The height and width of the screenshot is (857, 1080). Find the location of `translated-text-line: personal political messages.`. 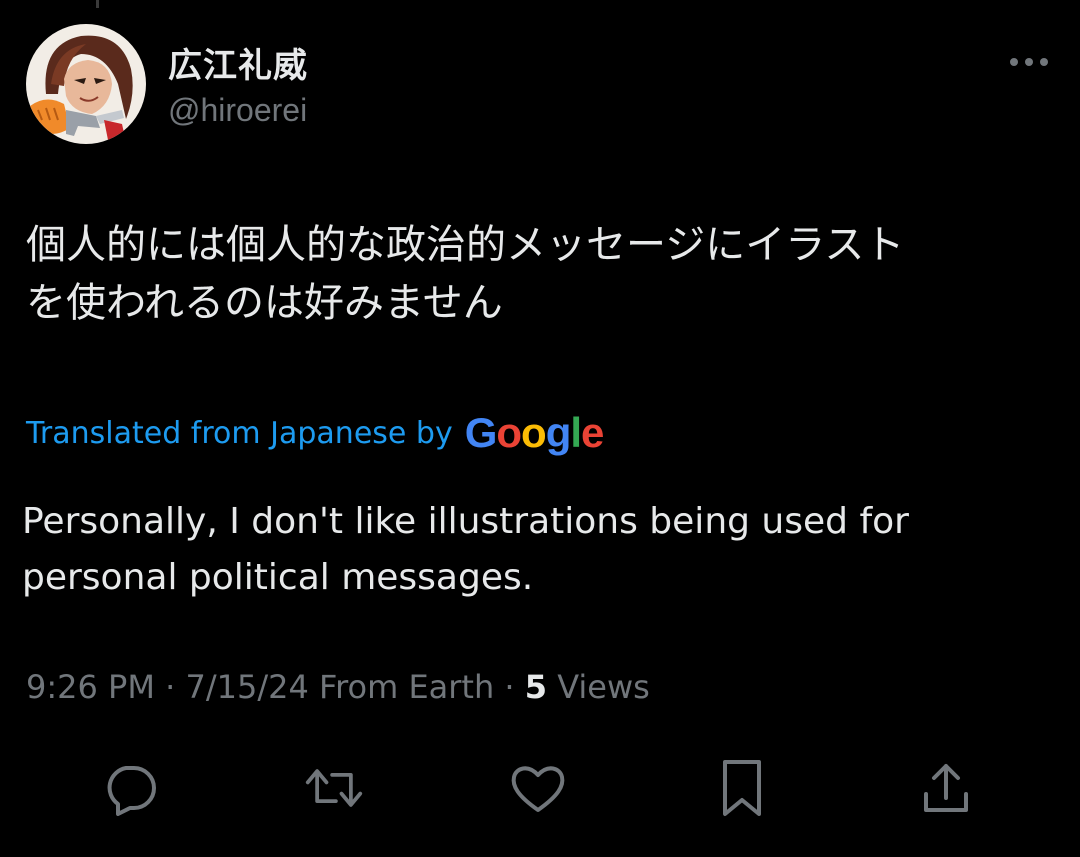

translated-text-line: personal political messages. is located at coordinates (278, 577).